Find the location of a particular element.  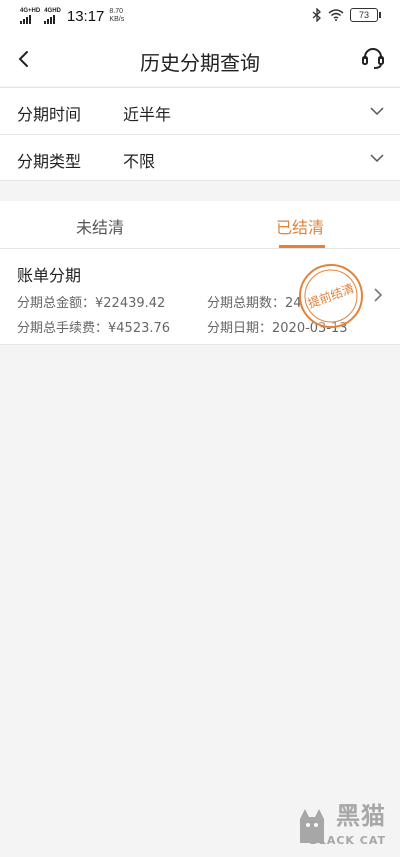

filter-type-value: 不限 is located at coordinates (139, 161).